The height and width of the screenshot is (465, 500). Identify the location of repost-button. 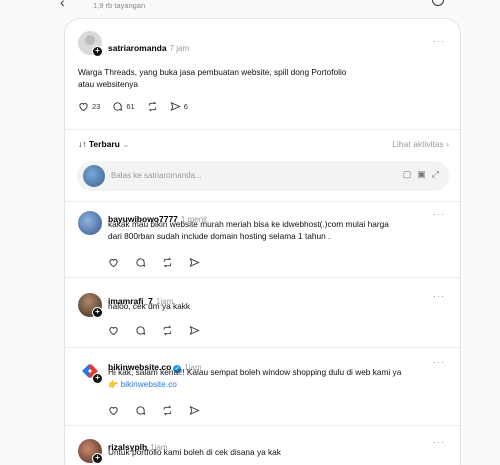
(152, 106).